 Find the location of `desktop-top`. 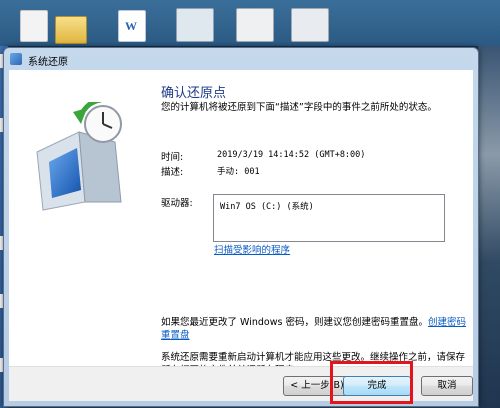

desktop-top is located at coordinates (250, 23).